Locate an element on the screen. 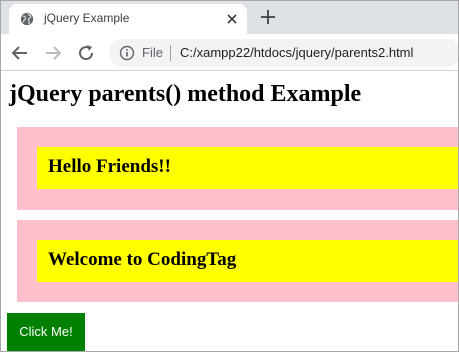 The width and height of the screenshot is (459, 352). globe-icon is located at coordinates (27, 19).